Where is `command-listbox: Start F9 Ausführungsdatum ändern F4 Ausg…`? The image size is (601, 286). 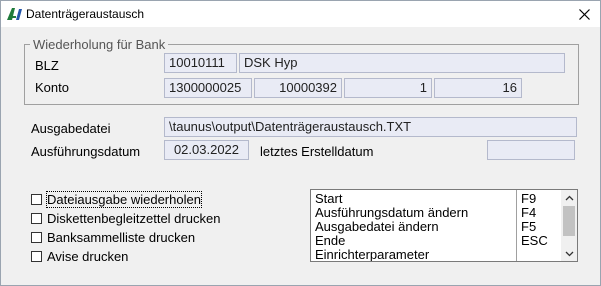 command-listbox: Start F9 Ausführungsdatum ändern F4 Ausg… is located at coordinates (444, 225).